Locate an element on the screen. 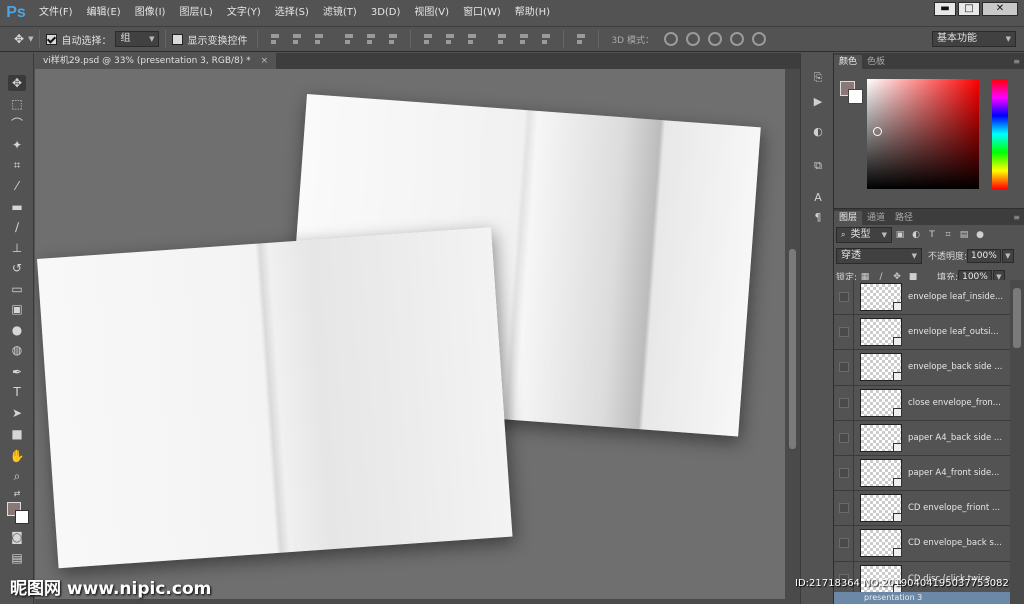 This screenshot has height=604, width=1024. paragraph-panel-icon: ¶ is located at coordinates (818, 218).